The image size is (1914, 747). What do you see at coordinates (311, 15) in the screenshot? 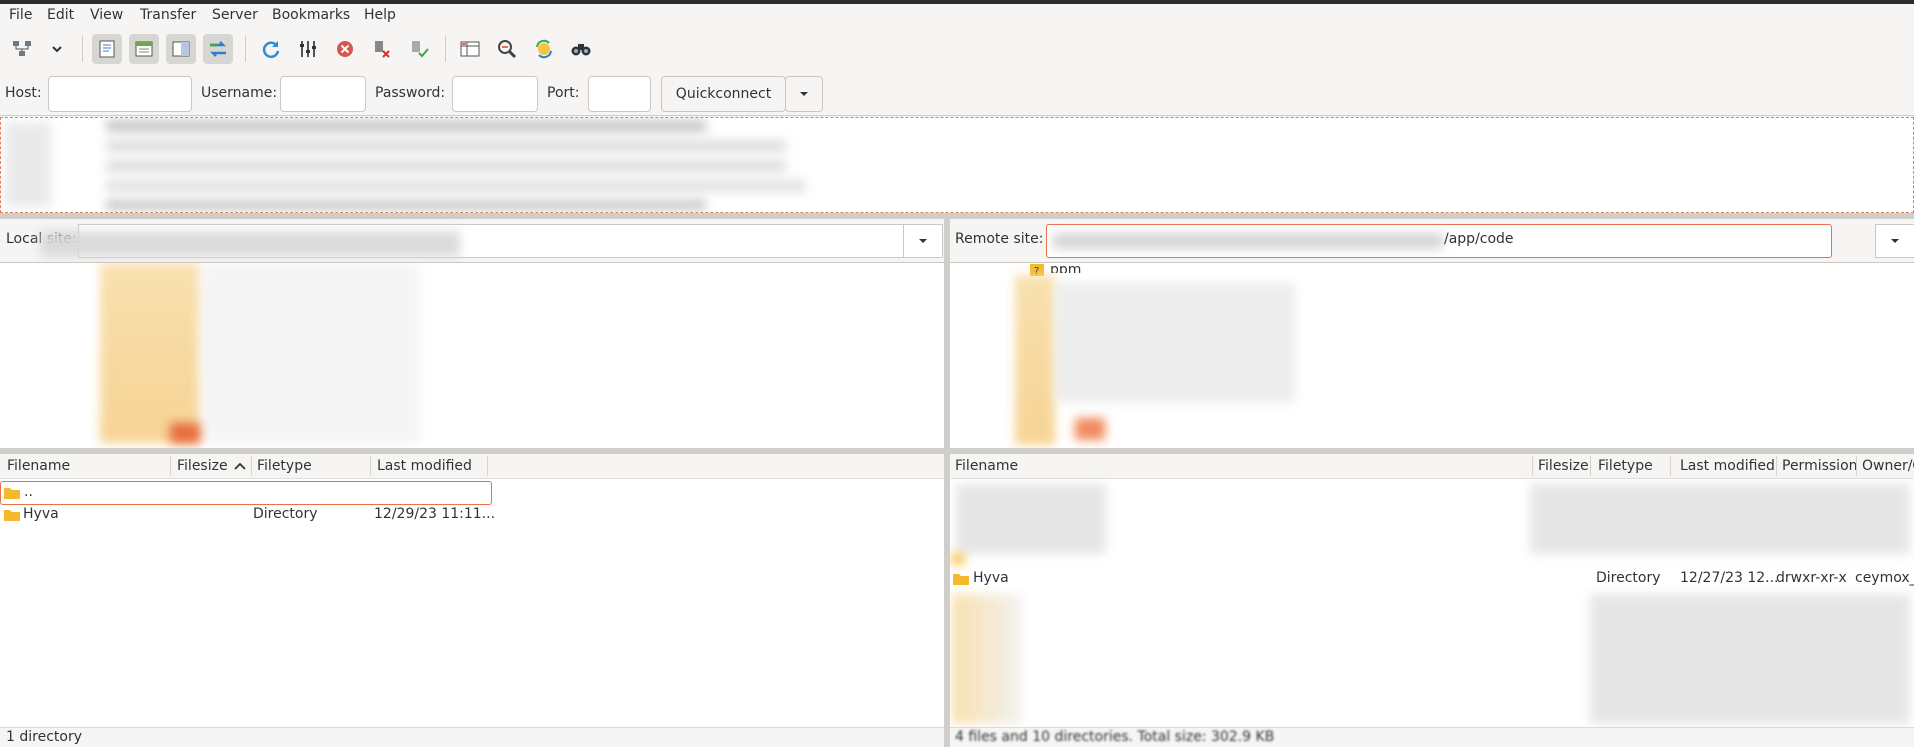
I see `menu-bookmarks: Bookmarks` at bounding box center [311, 15].